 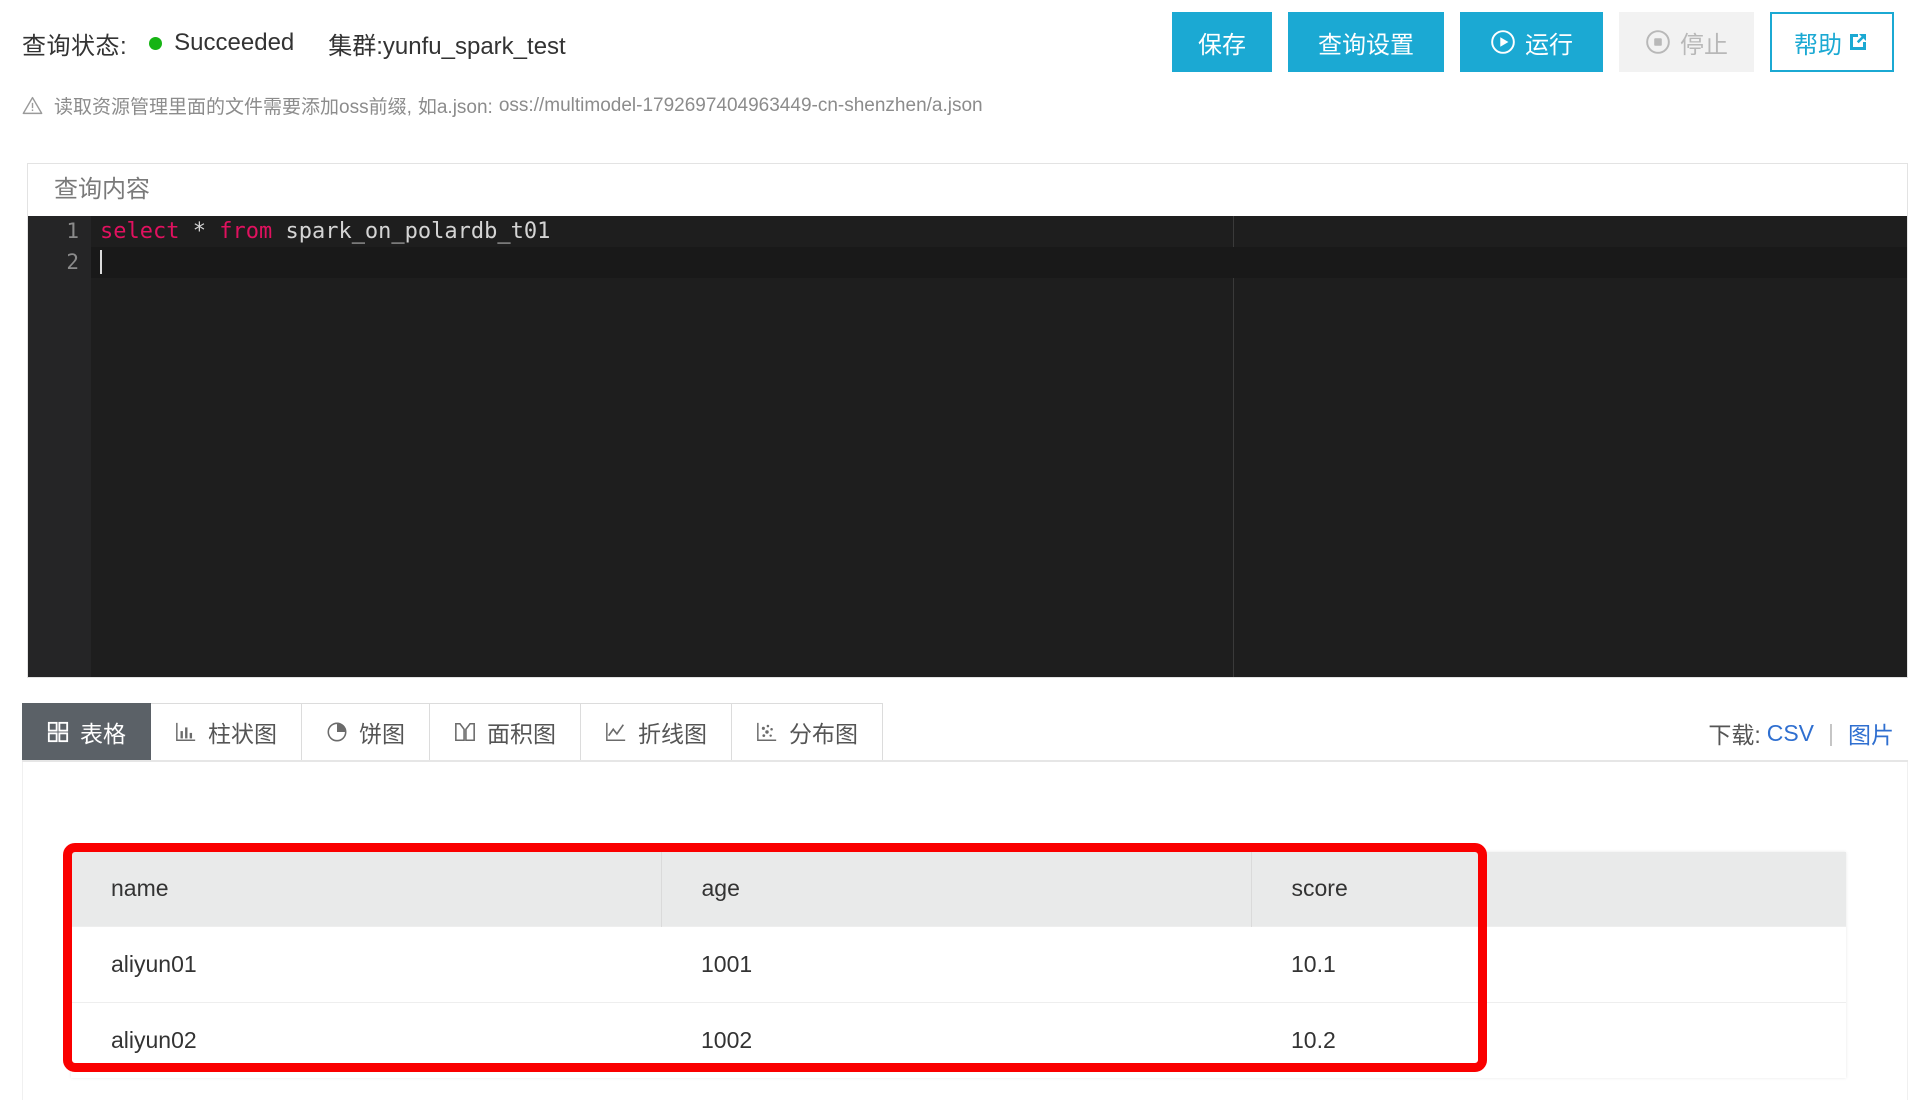 I want to click on warning-triangle-icon, so click(x=32, y=105).